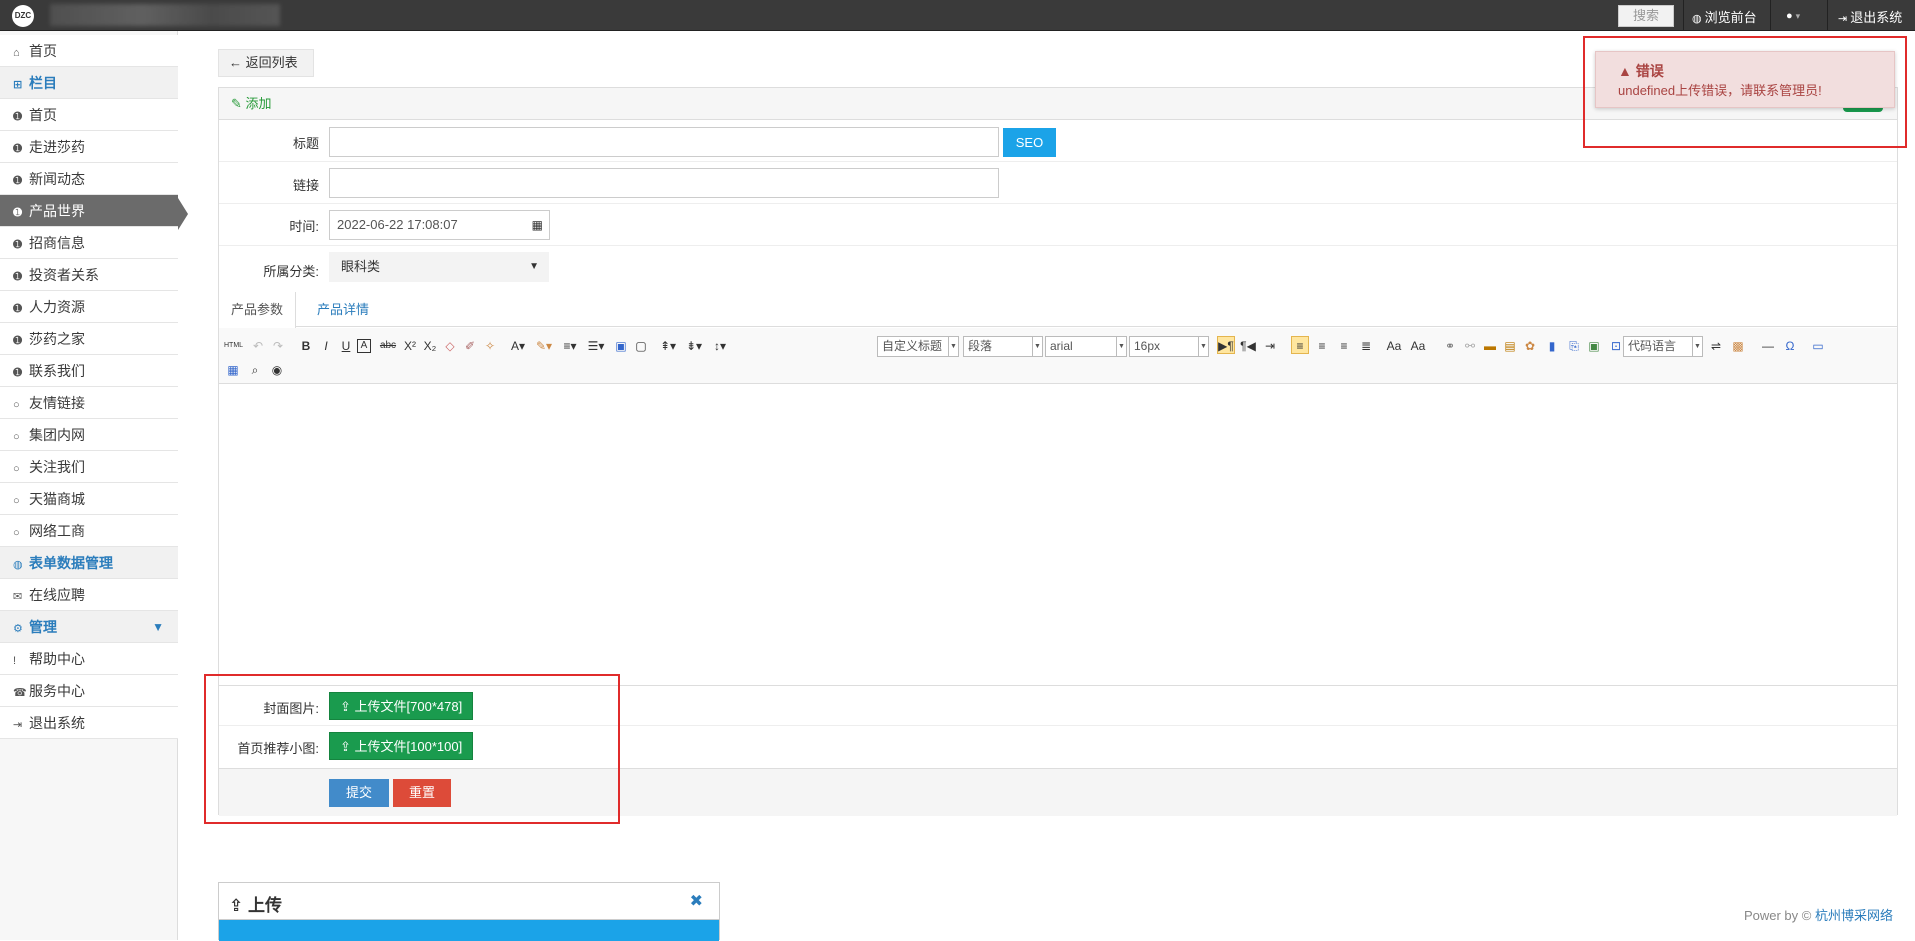  I want to click on close-icon: ✖, so click(696, 901).